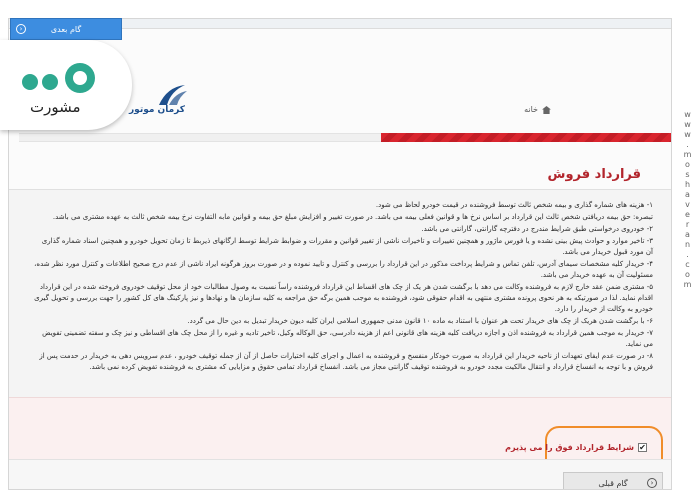 The image size is (700, 500). What do you see at coordinates (594, 174) in the screenshot?
I see `page-title: قرارداد فروش` at bounding box center [594, 174].